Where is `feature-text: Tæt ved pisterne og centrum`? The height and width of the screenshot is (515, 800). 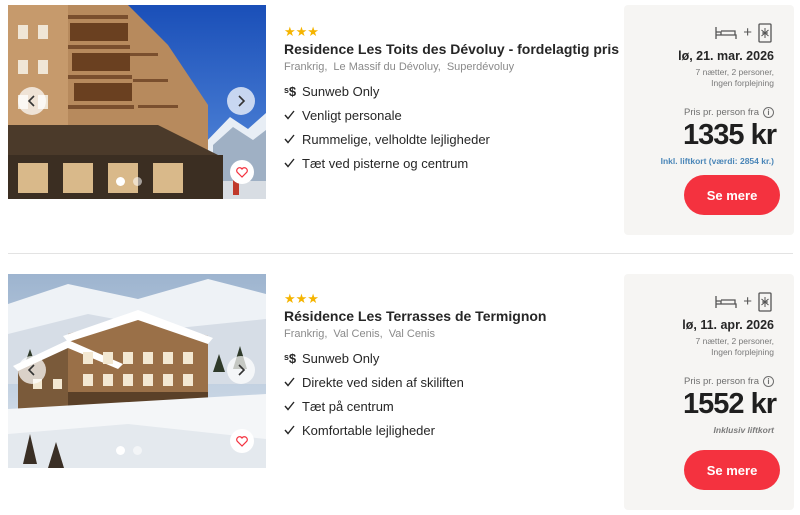
feature-text: Tæt ved pisterne og centrum is located at coordinates (385, 163).